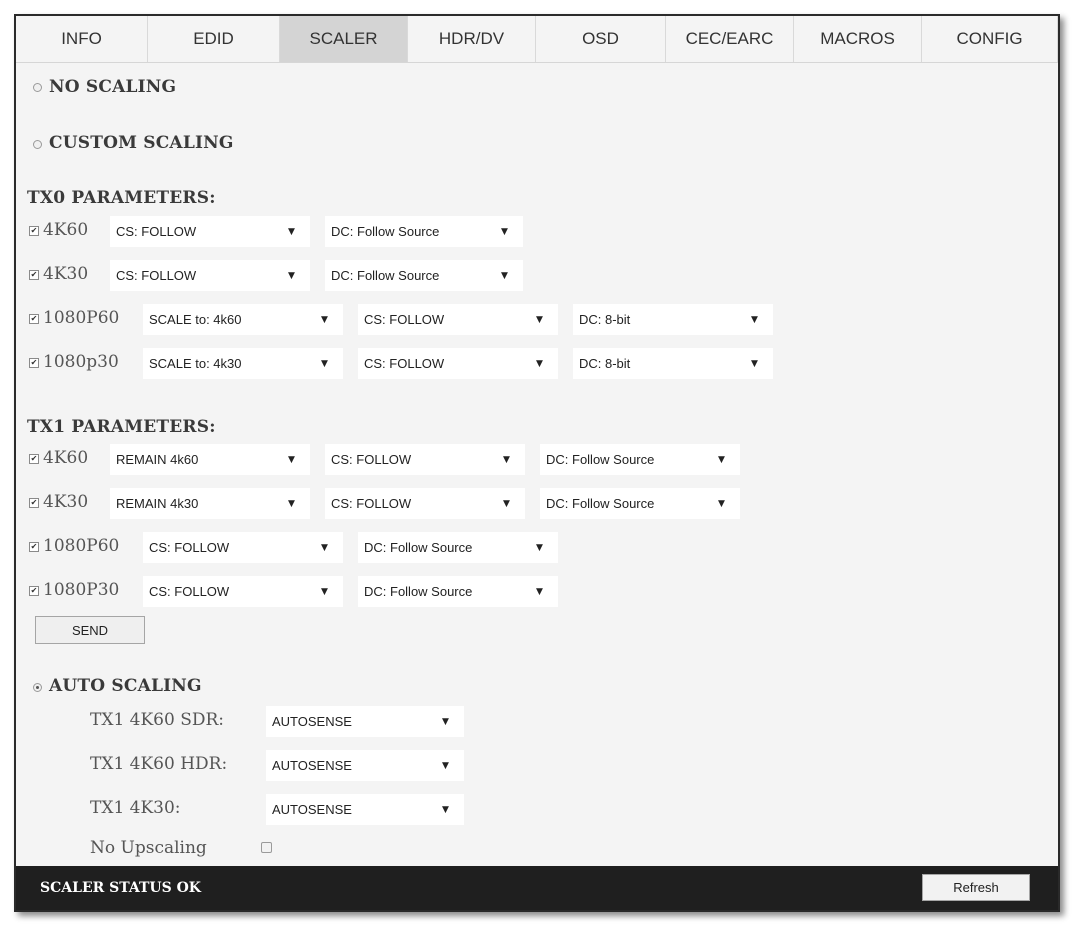 The image size is (1080, 938). Describe the element at coordinates (34, 363) in the screenshot. I see `tx0-1080p30-checkbox: ✔` at that location.